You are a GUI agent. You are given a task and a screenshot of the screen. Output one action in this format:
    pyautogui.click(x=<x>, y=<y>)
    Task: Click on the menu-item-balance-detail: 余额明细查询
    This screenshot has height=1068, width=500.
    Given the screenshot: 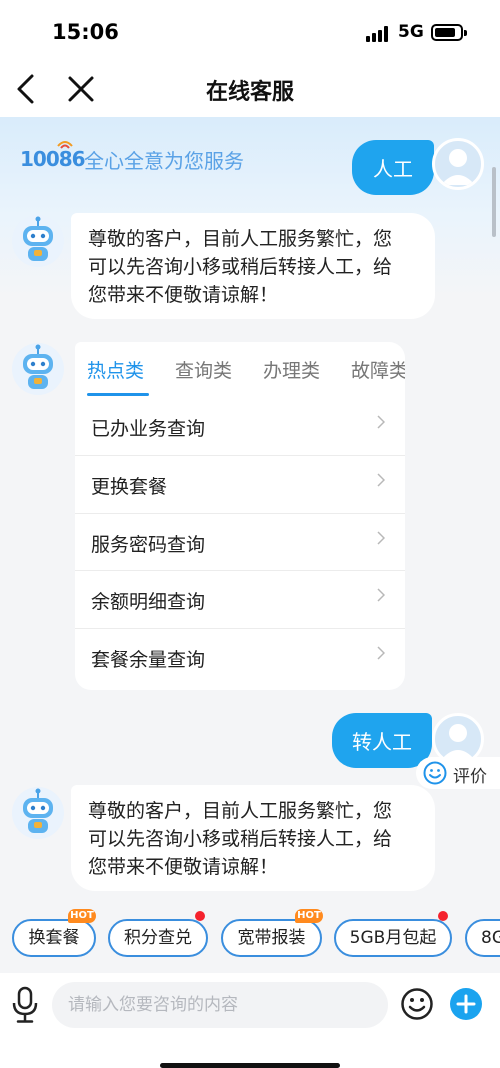 What is the action you would take?
    pyautogui.click(x=240, y=598)
    